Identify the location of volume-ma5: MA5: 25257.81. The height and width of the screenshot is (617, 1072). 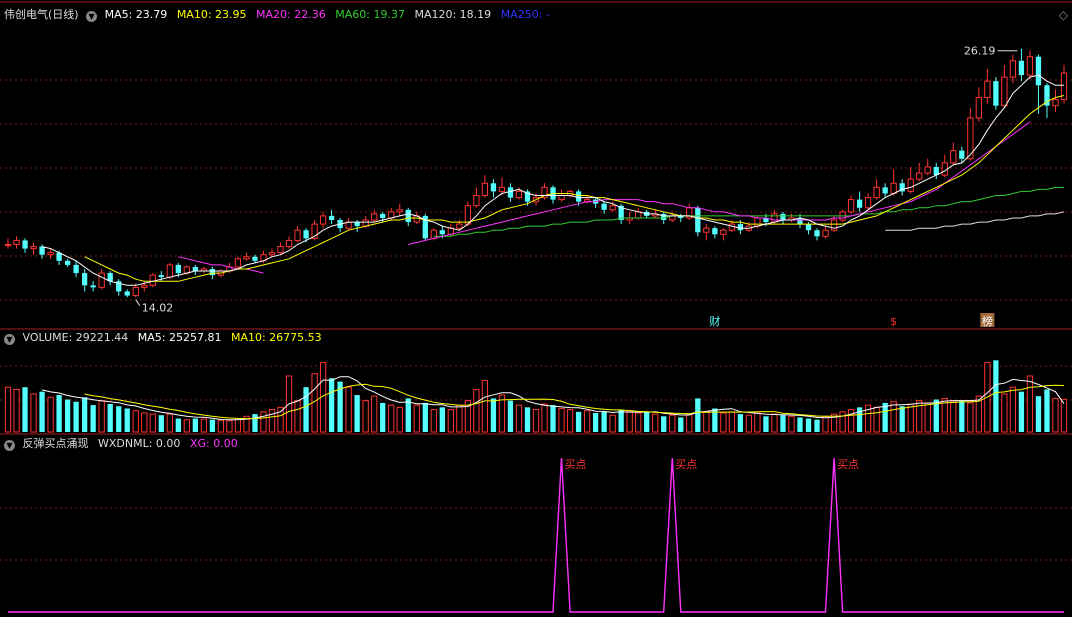
(179, 337).